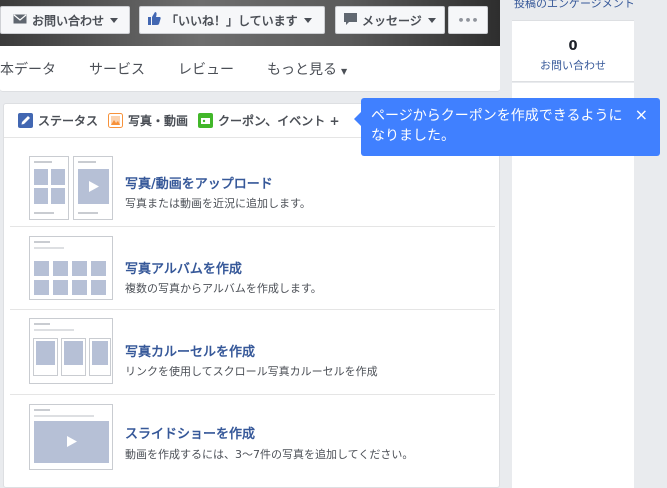 This screenshot has width=667, height=488. I want to click on more-icon: •••, so click(468, 20).